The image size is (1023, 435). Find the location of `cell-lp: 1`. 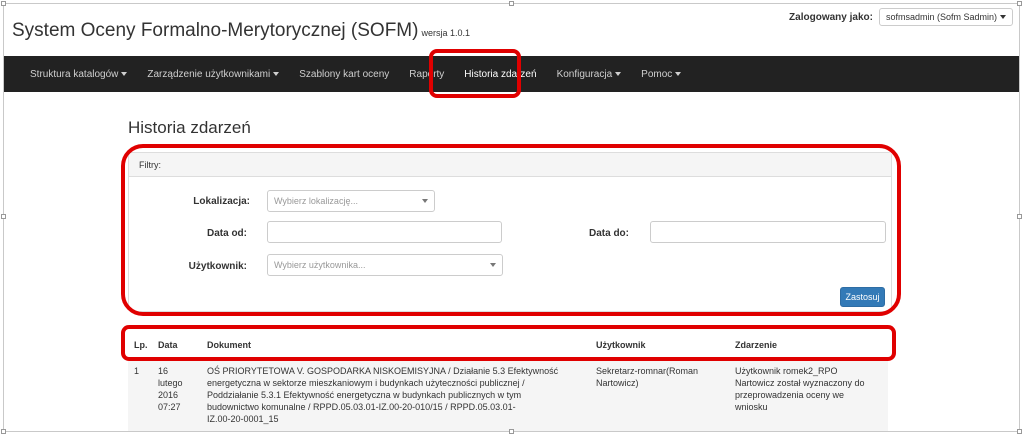

cell-lp: 1 is located at coordinates (137, 371).